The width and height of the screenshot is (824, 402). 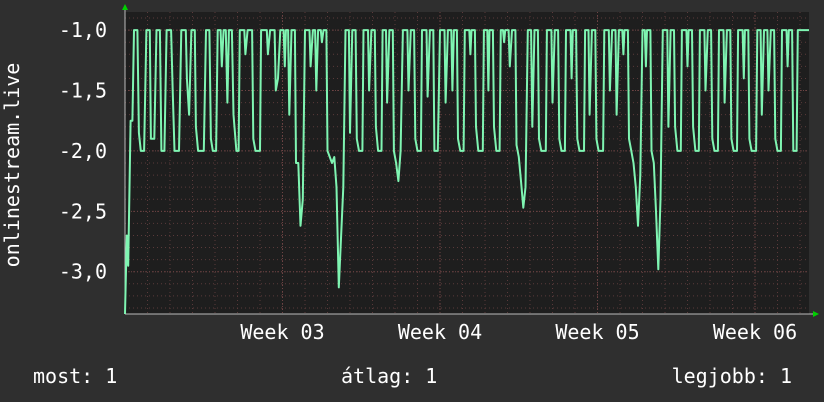 What do you see at coordinates (83, 30) in the screenshot?
I see `y-tick-label: -1,0` at bounding box center [83, 30].